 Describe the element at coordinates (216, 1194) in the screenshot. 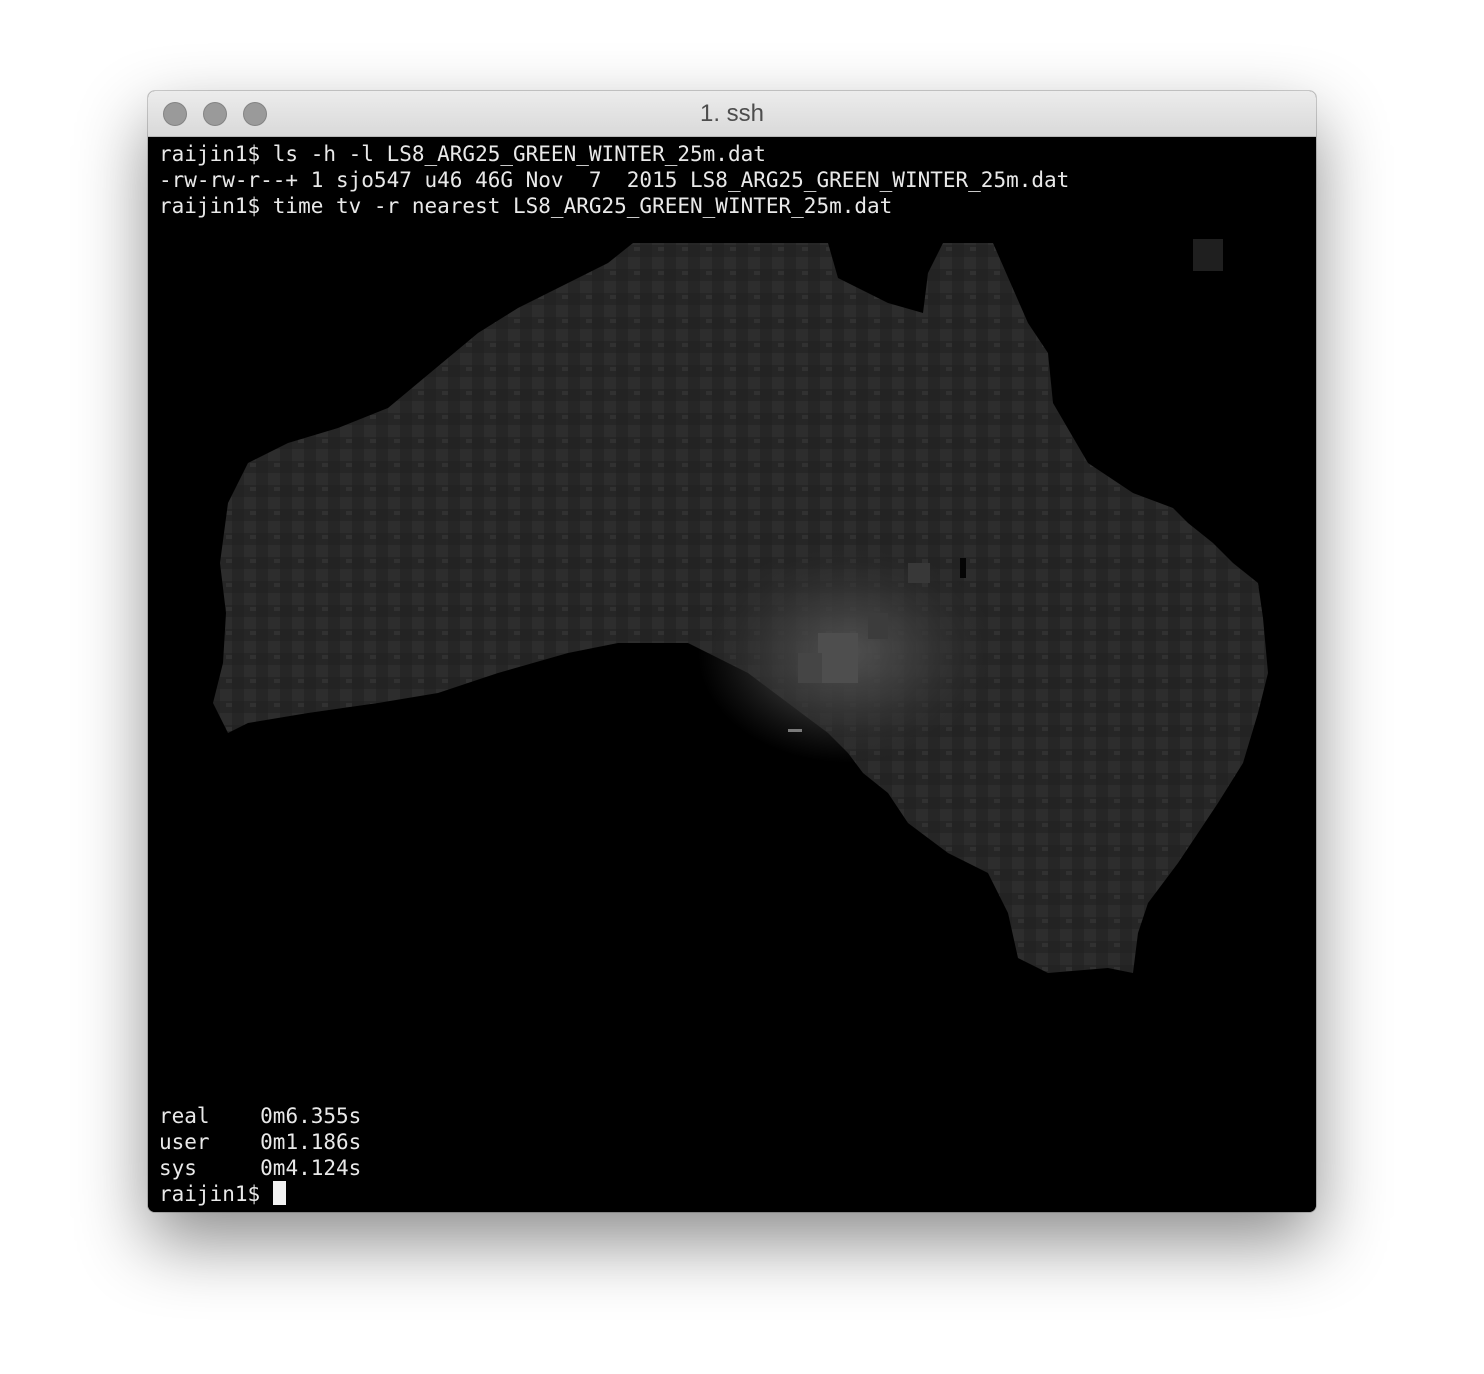

I see `shell-prompt: raijin1$` at that location.